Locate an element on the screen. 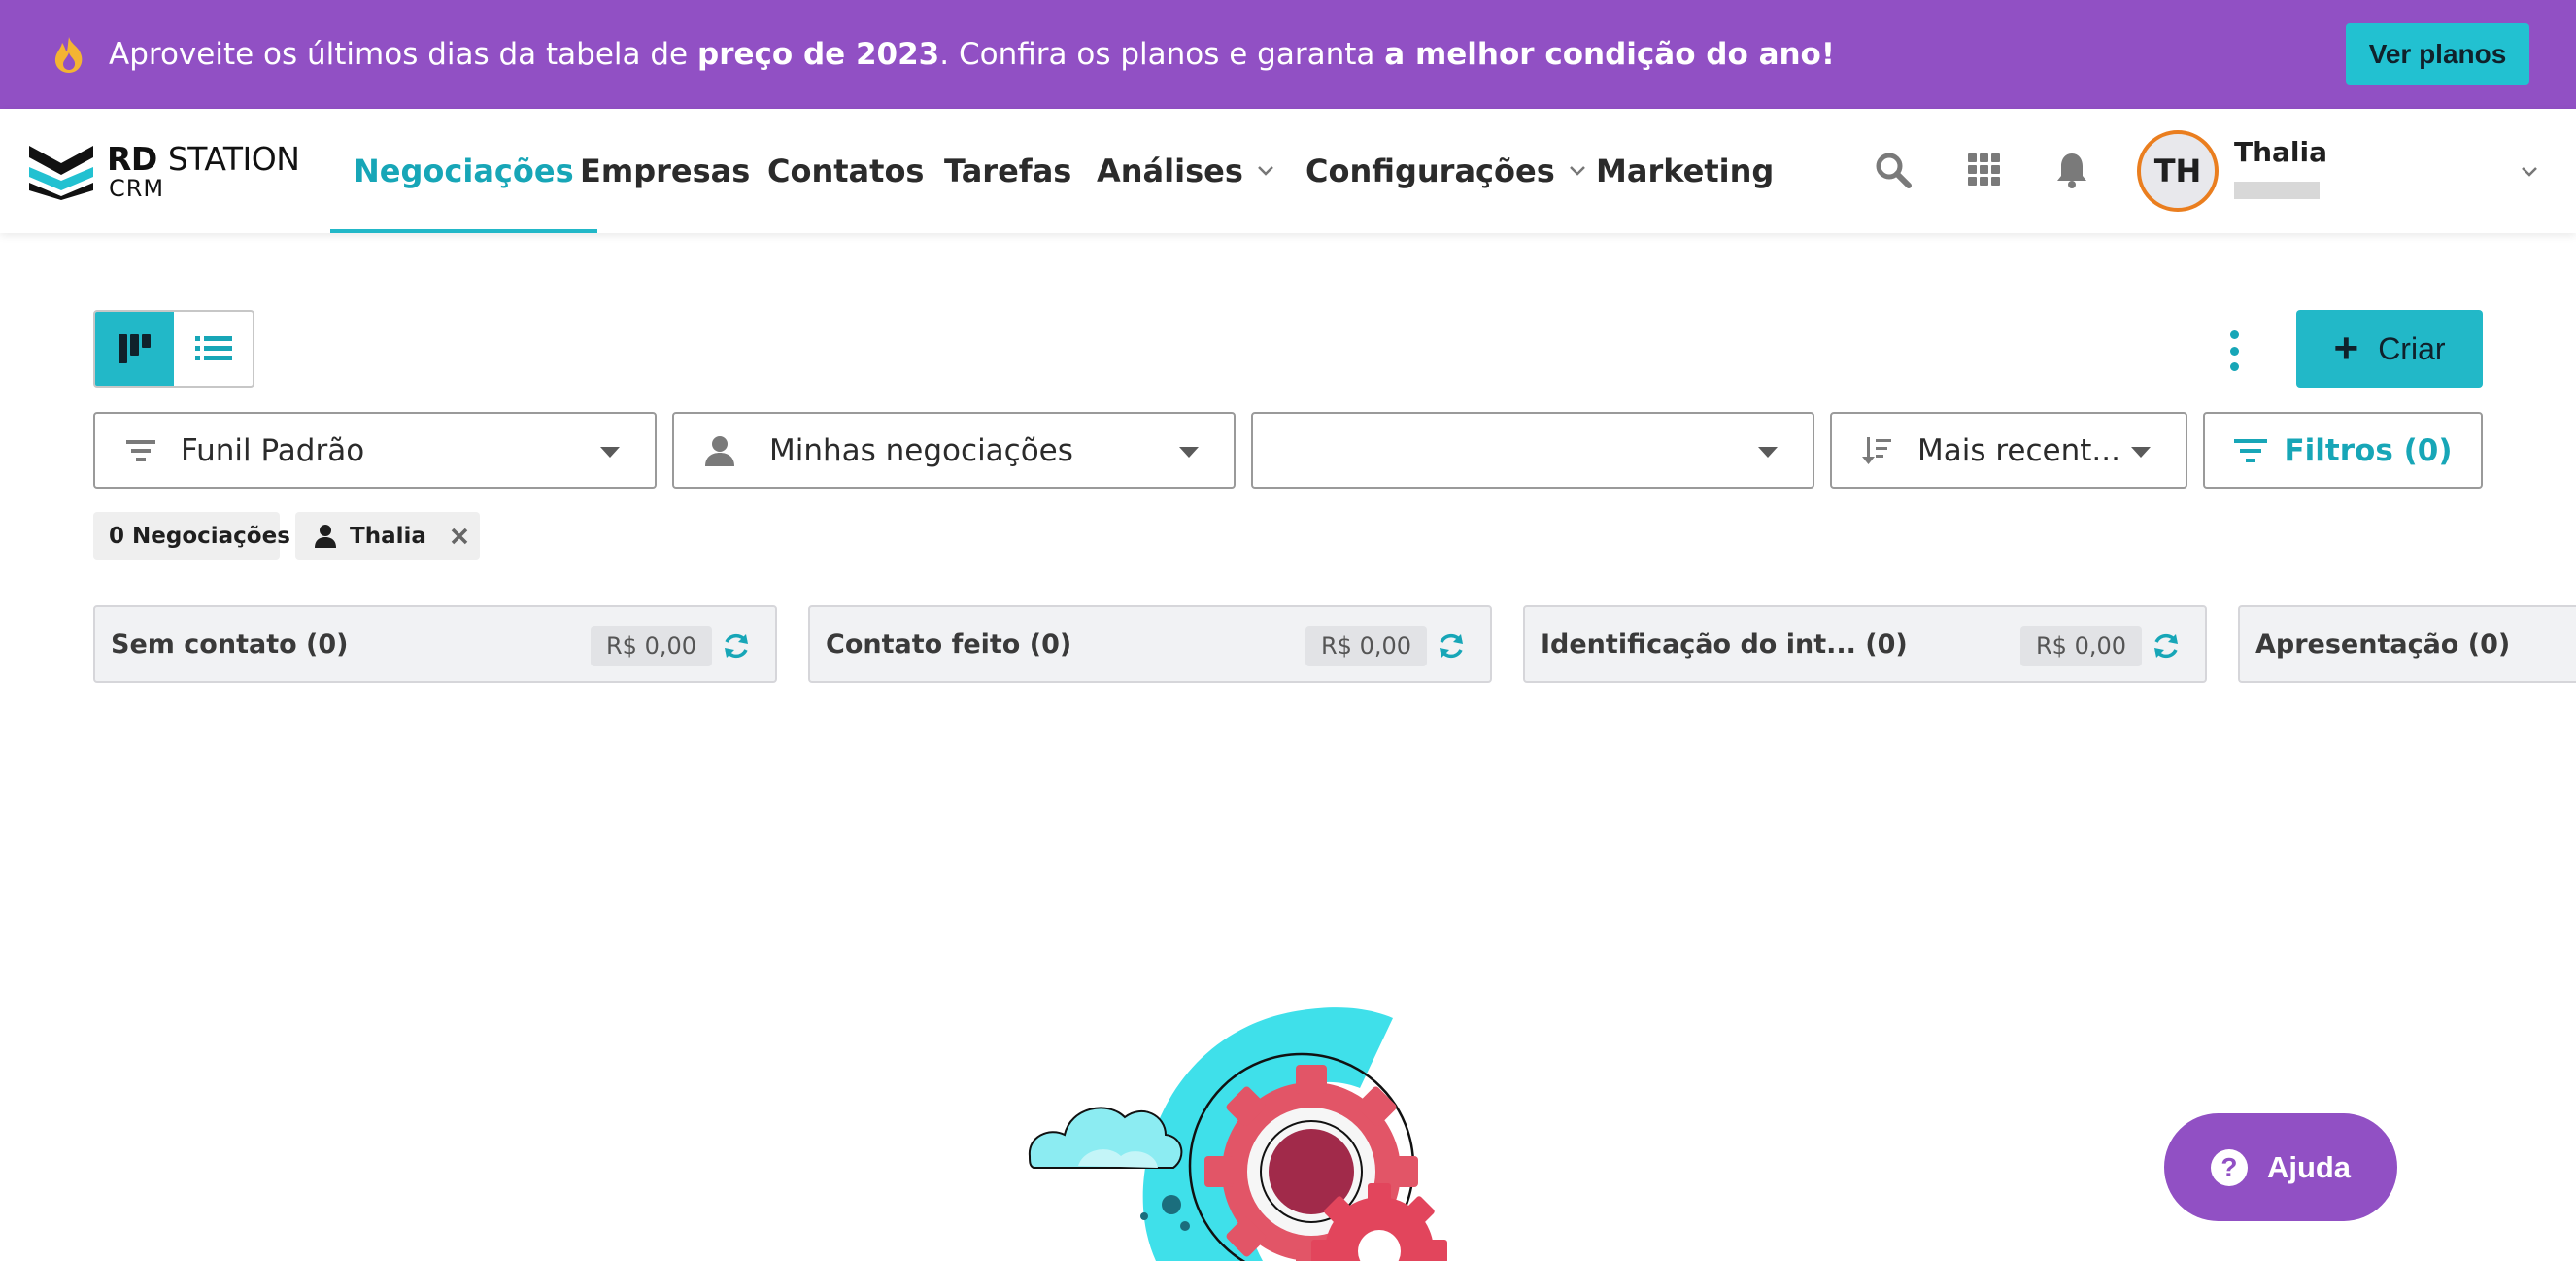 The image size is (2576, 1261). search-icon is located at coordinates (1893, 170).